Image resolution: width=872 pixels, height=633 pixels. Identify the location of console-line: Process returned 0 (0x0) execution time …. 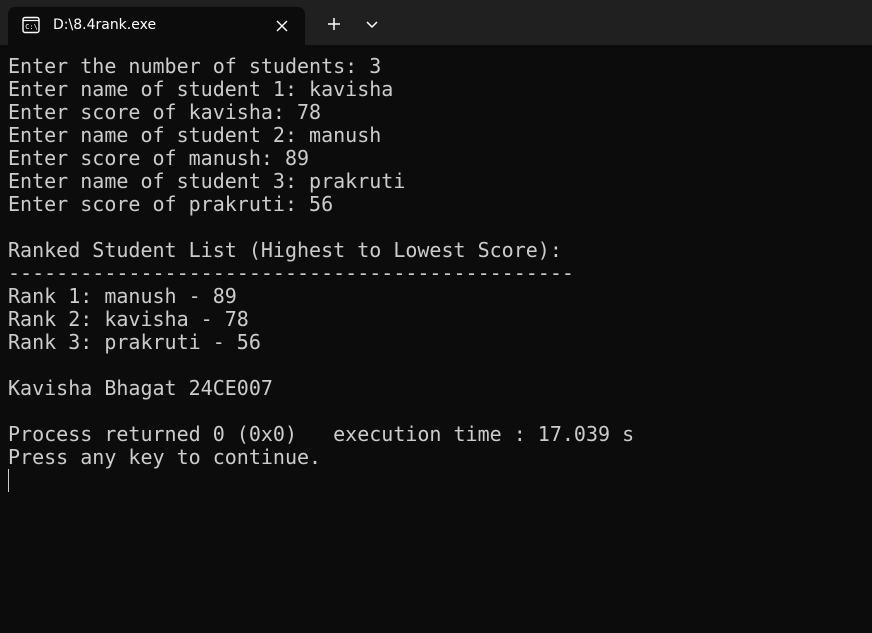
(321, 434).